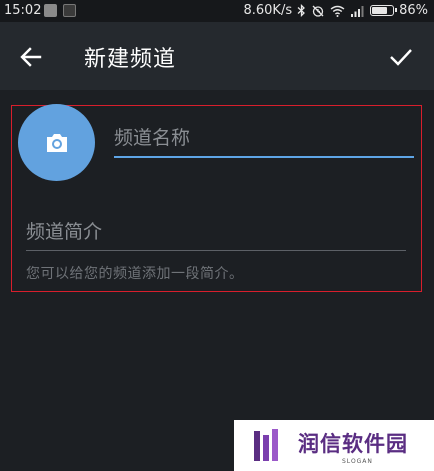  I want to click on status-time: 15:02, so click(23, 10).